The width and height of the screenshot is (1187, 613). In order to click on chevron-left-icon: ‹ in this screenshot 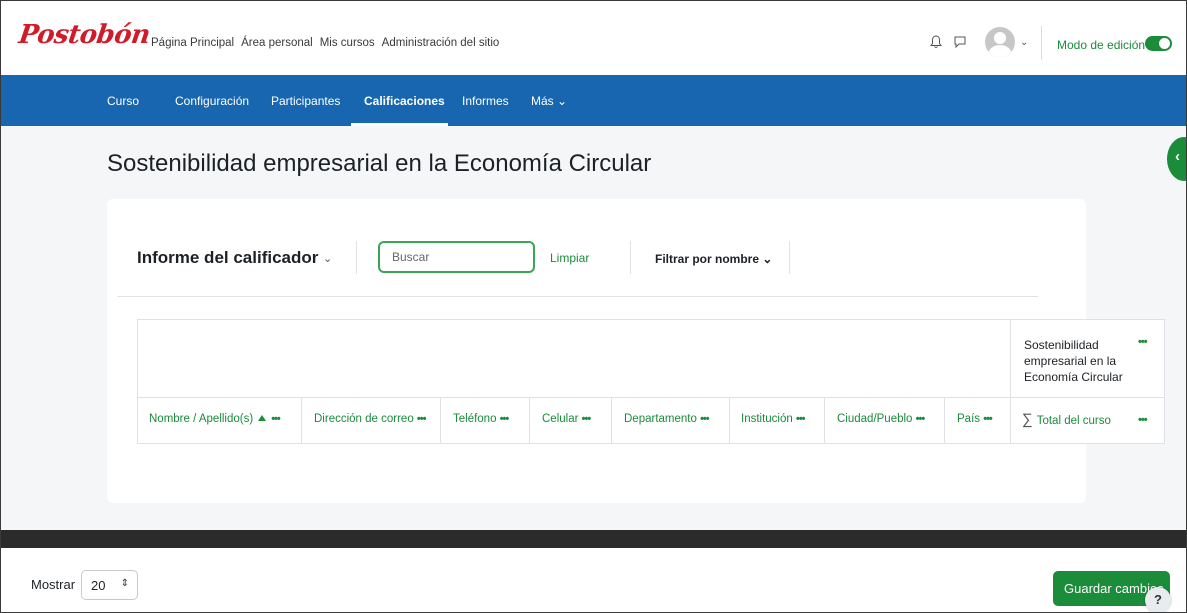, I will do `click(1177, 156)`.